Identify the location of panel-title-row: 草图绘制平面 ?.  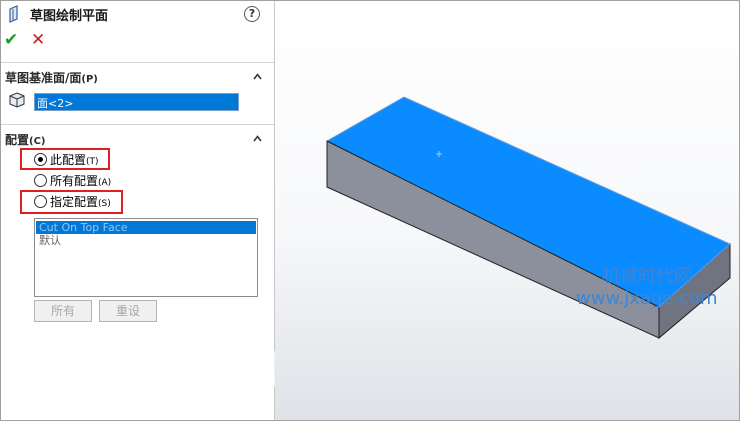
(137, 14).